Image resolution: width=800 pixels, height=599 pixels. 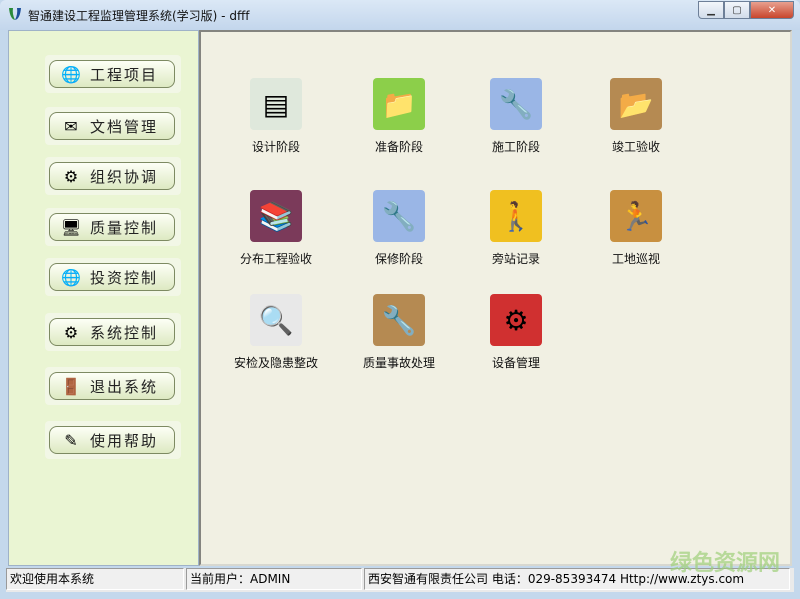 I want to click on tile-label: 旁站记录, so click(x=515, y=259).